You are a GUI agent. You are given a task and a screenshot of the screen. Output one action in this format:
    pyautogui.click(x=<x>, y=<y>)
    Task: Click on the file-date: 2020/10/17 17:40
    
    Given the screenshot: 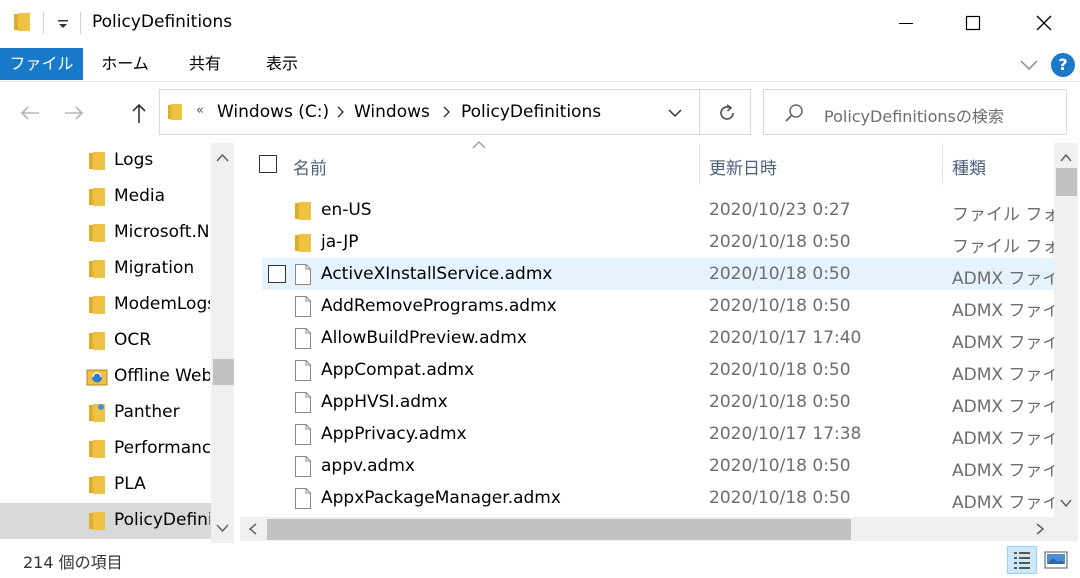 What is the action you would take?
    pyautogui.click(x=785, y=338)
    